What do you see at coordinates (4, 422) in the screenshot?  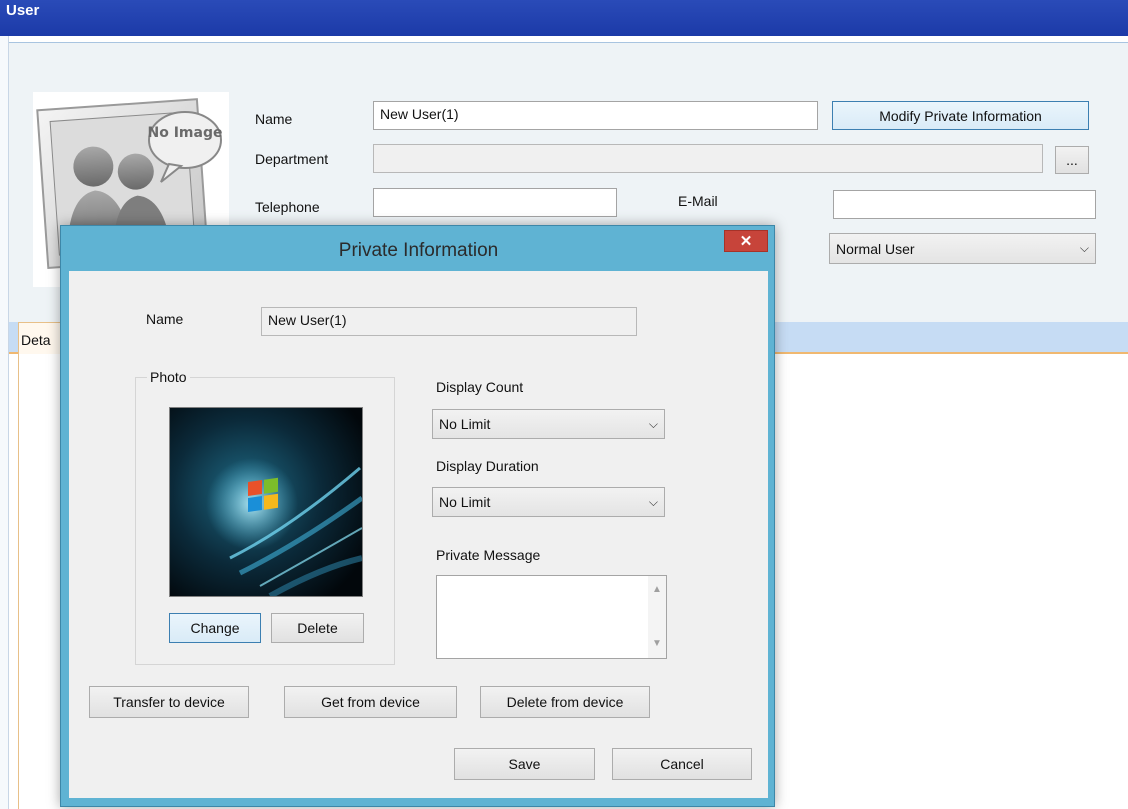 I see `left-border` at bounding box center [4, 422].